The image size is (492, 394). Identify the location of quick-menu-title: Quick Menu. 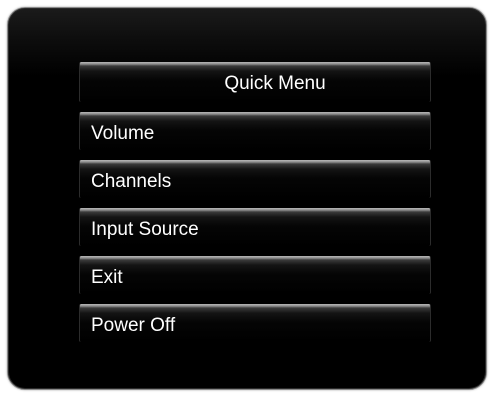
(255, 82).